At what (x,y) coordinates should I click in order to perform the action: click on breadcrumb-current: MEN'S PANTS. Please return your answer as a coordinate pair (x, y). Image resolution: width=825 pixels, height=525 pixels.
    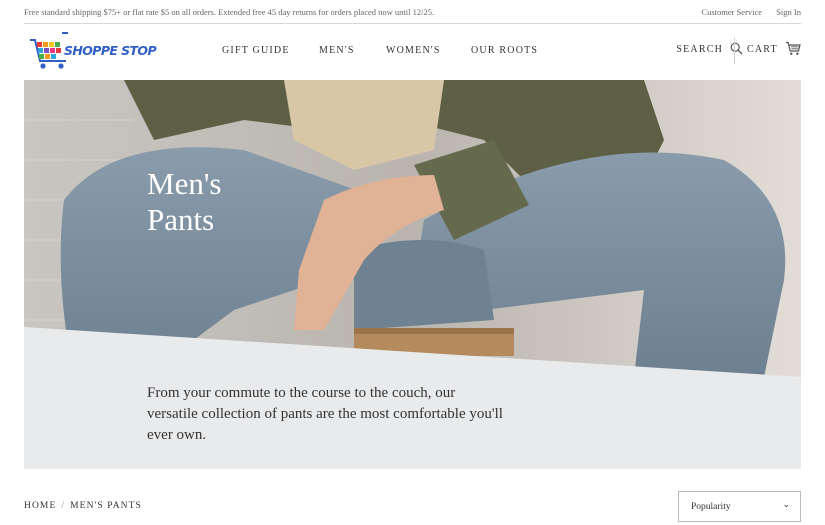
    Looking at the image, I should click on (106, 506).